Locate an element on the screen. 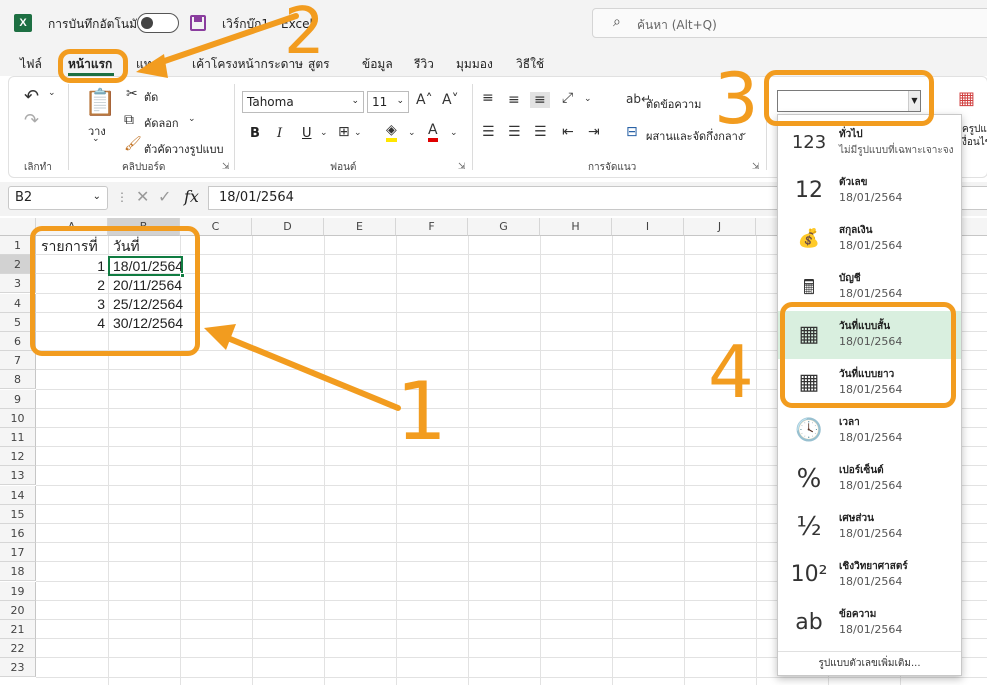 The width and height of the screenshot is (987, 685). format-fraction: ½ เศษส่วน 18/01/2564 is located at coordinates (869, 527).